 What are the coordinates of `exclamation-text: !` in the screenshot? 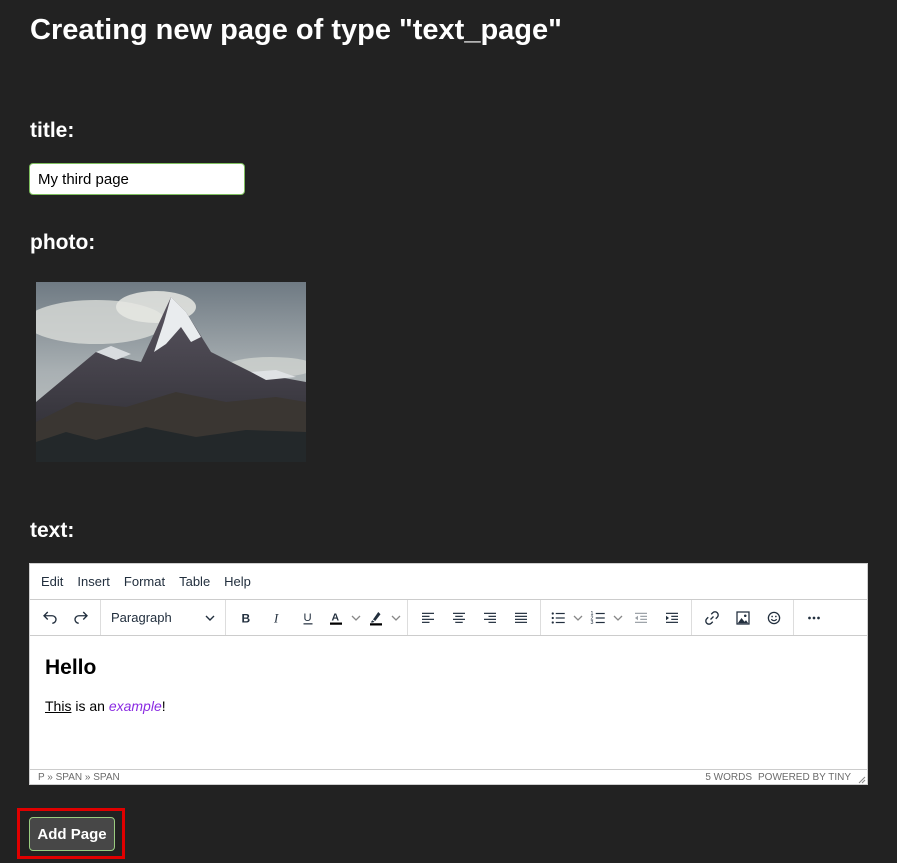 It's located at (163, 706).